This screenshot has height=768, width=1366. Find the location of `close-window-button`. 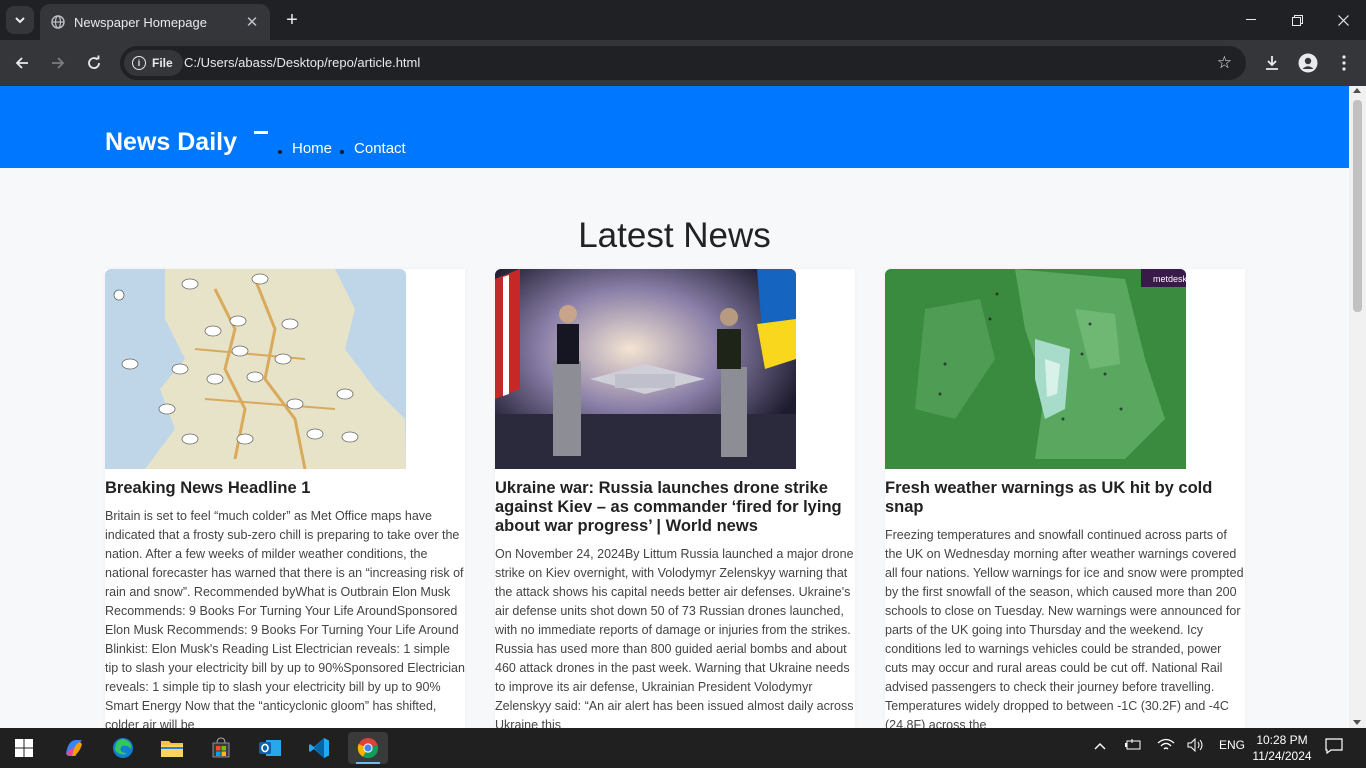

close-window-button is located at coordinates (1343, 20).